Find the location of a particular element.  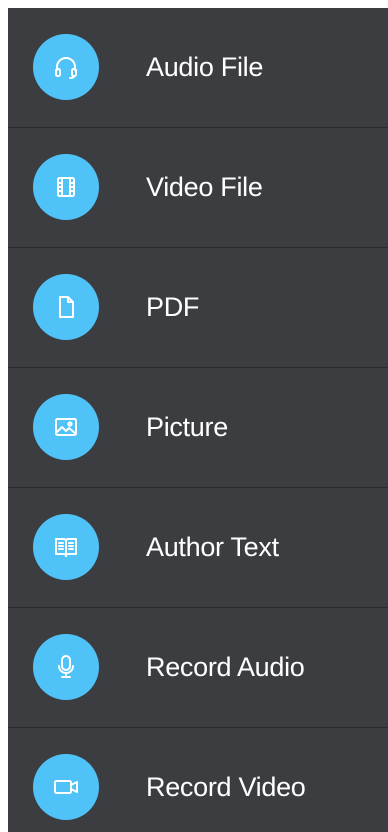

menu-item-pdf: PDF is located at coordinates (198, 307).